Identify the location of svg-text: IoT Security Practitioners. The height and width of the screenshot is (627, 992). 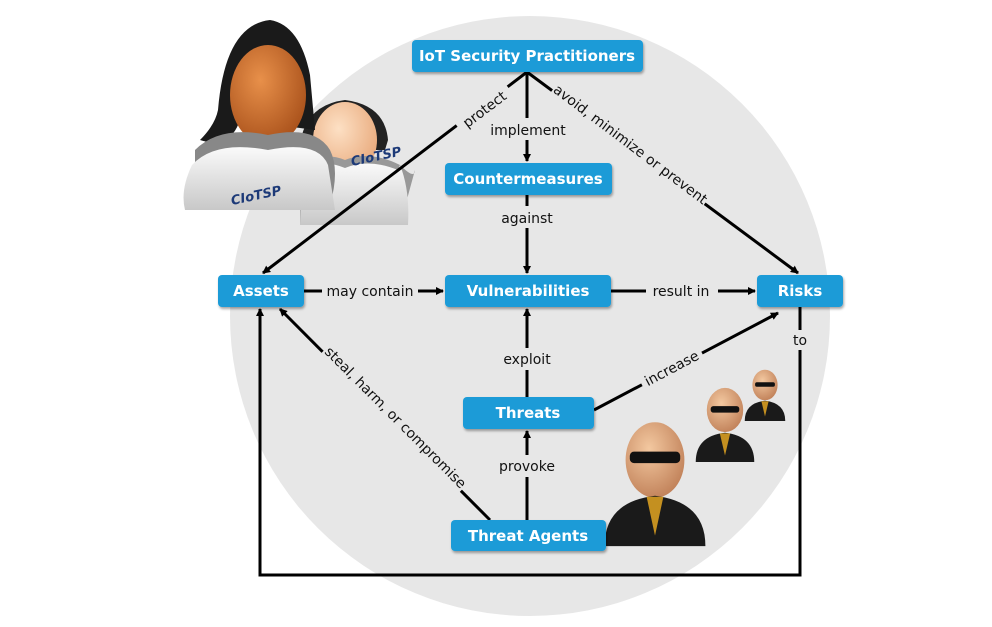
(527, 56).